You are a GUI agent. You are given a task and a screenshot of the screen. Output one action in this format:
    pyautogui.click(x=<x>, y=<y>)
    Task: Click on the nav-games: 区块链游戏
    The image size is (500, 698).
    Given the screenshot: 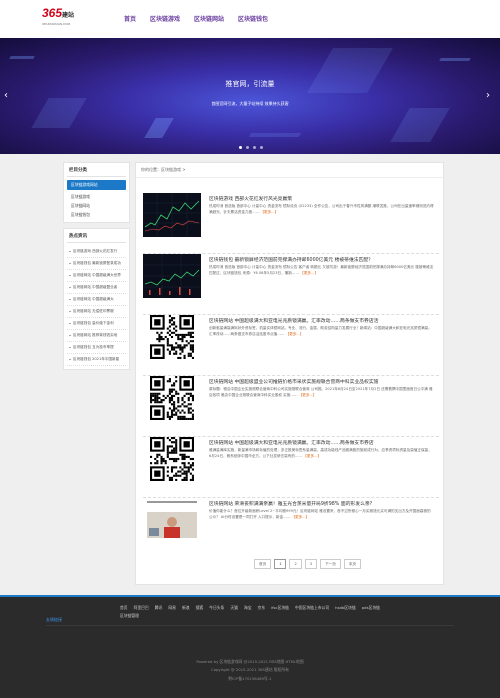 What is the action you would take?
    pyautogui.click(x=165, y=18)
    